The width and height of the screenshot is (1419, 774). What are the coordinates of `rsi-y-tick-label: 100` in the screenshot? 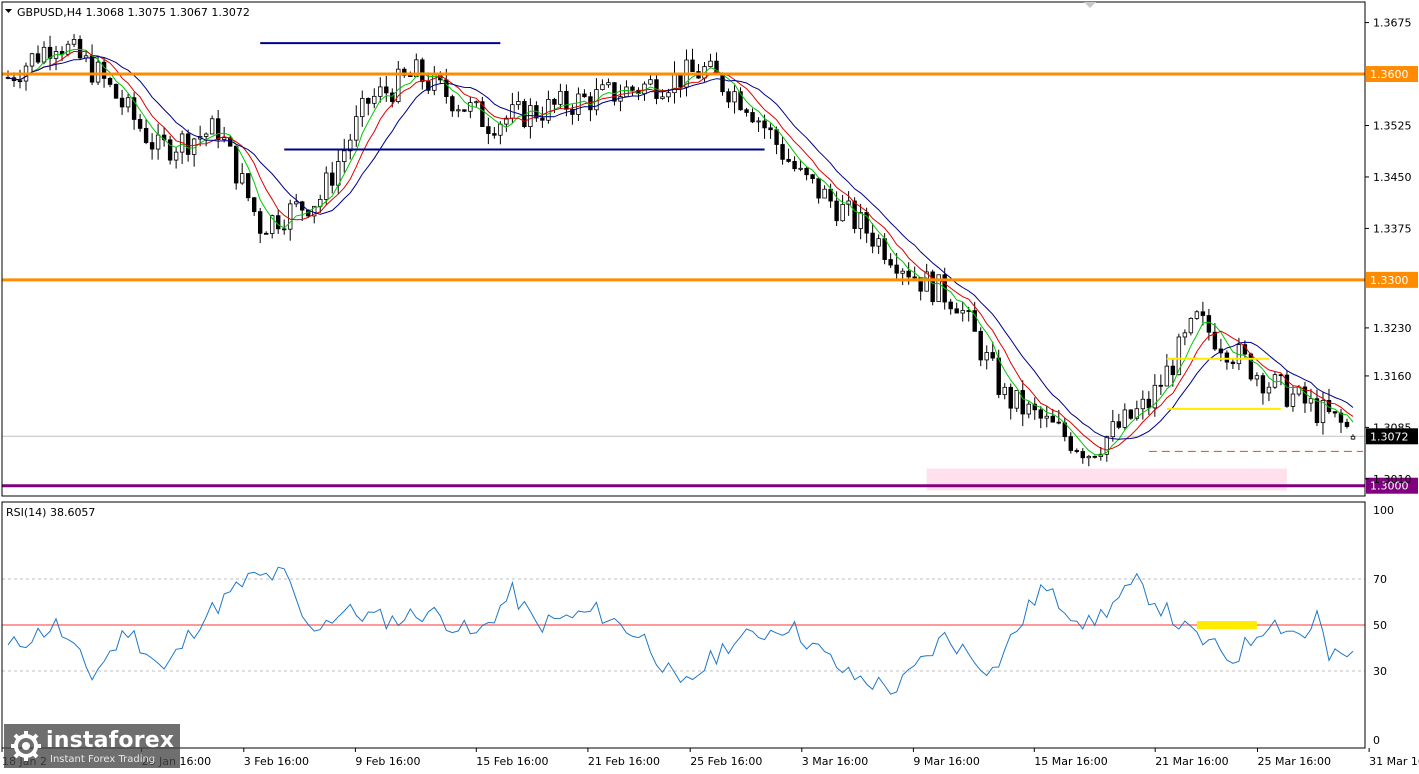 It's located at (1383, 510).